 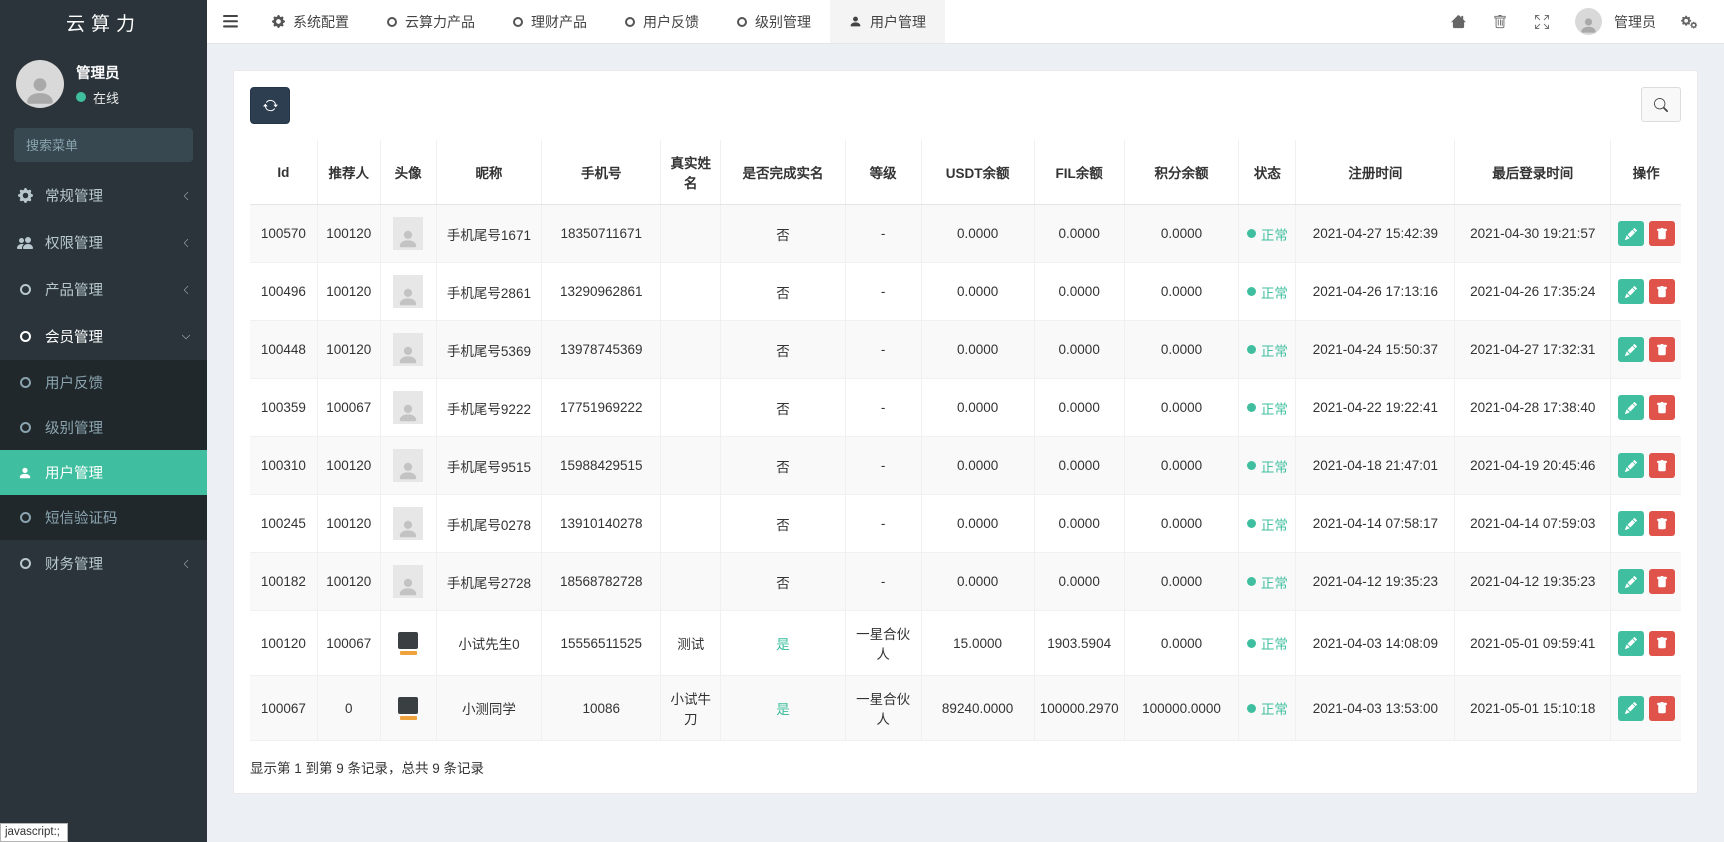 I want to click on avatar, so click(x=1588, y=21).